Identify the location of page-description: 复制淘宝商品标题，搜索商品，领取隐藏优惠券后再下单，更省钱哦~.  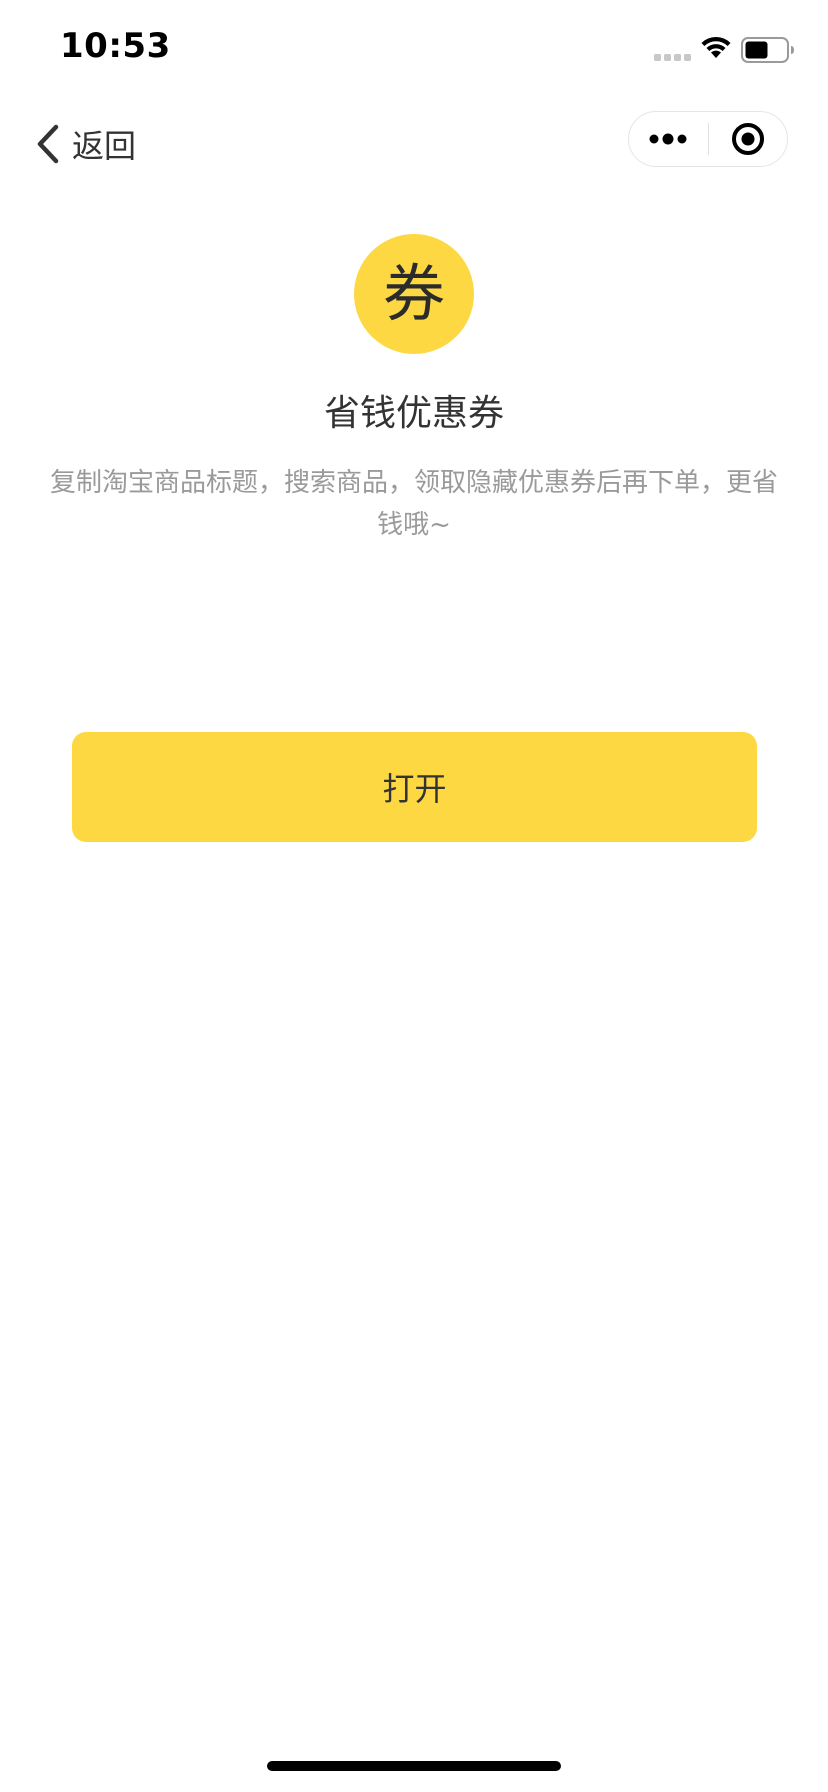
(413, 504).